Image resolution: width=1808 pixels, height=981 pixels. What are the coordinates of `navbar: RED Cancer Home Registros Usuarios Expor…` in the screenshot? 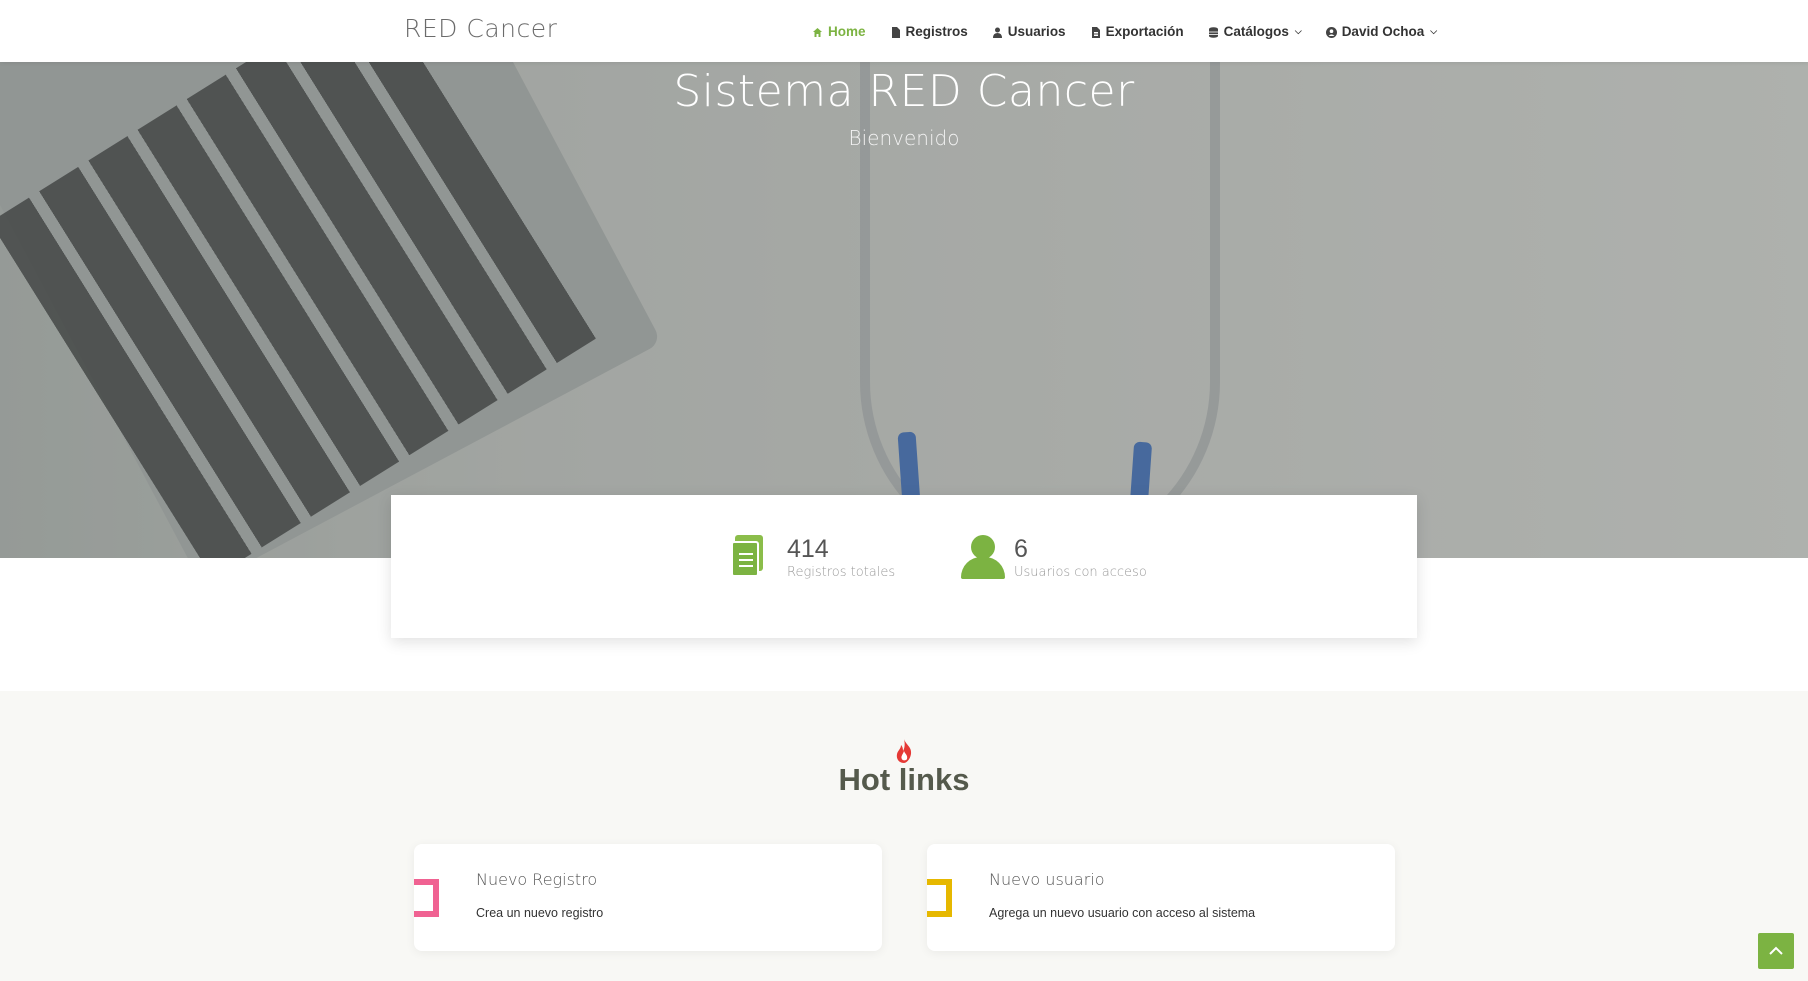 It's located at (904, 31).